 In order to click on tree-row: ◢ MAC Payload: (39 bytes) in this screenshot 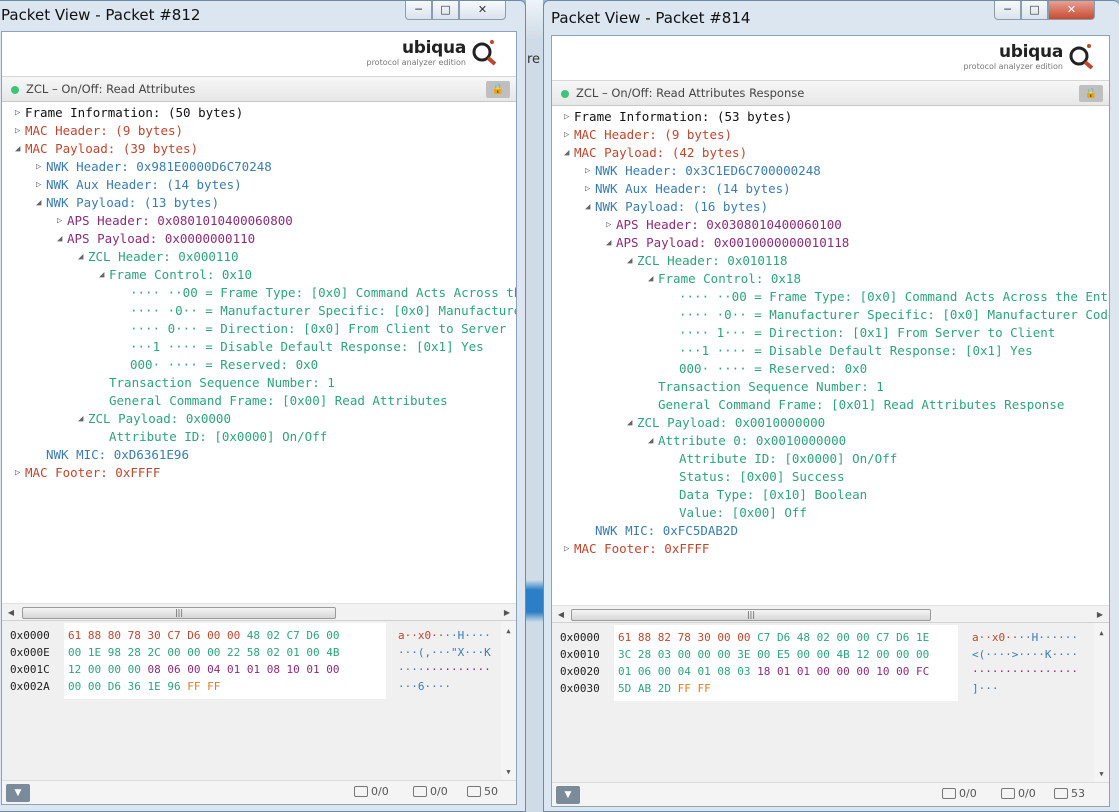, I will do `click(259, 149)`.